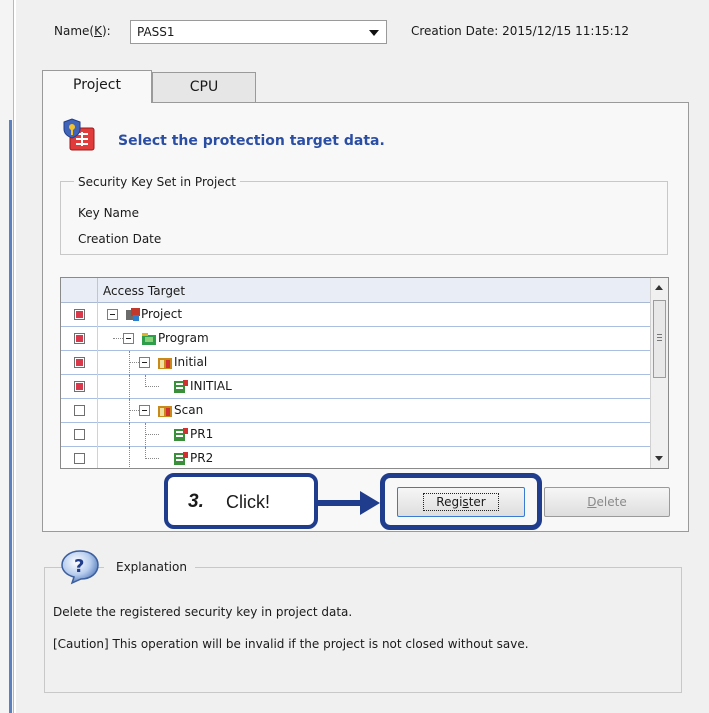 This screenshot has width=709, height=713. What do you see at coordinates (356, 435) in the screenshot?
I see `tree-row-pr1: PR1` at bounding box center [356, 435].